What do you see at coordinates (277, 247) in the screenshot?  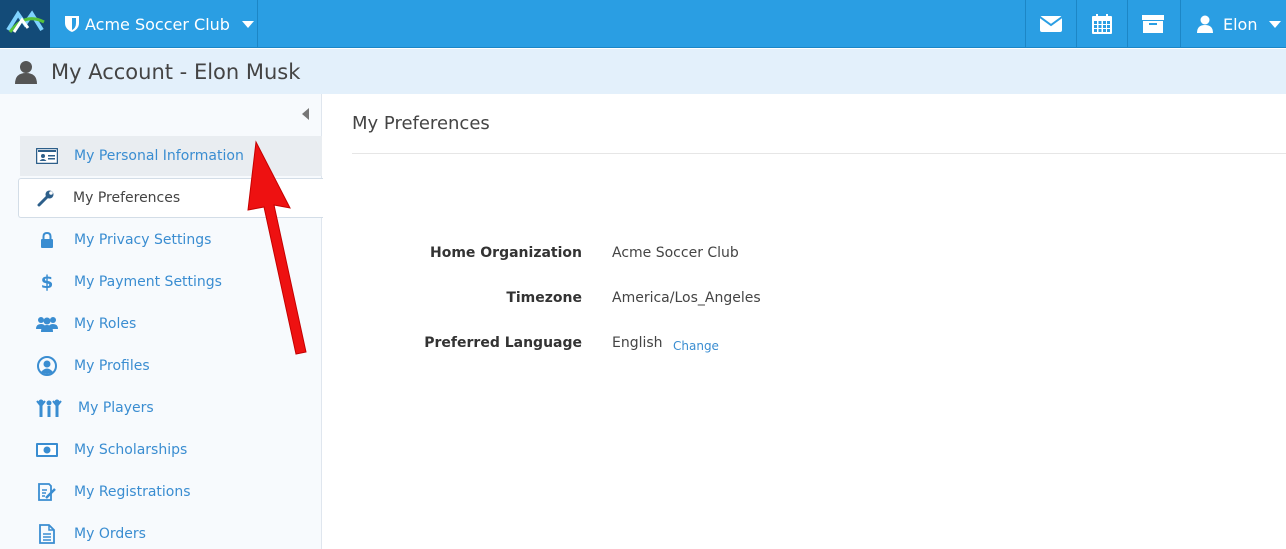 I see `annotation-arrow-icon` at bounding box center [277, 247].